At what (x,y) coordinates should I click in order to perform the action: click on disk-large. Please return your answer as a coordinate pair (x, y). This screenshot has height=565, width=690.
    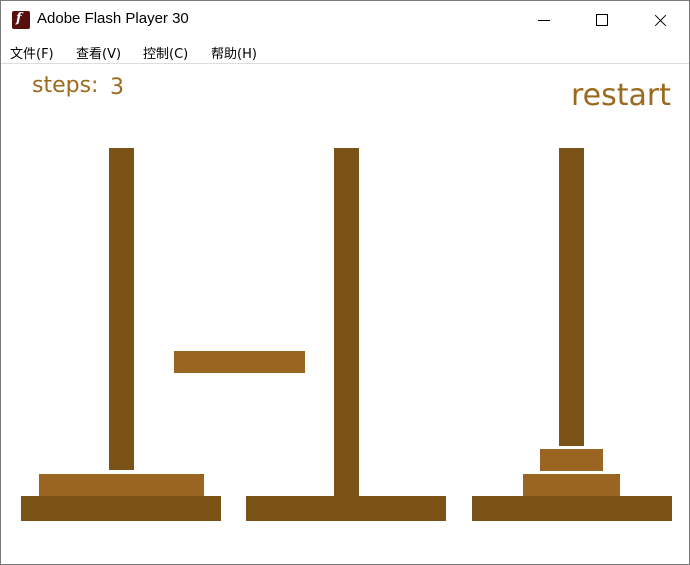
    Looking at the image, I should click on (121, 485).